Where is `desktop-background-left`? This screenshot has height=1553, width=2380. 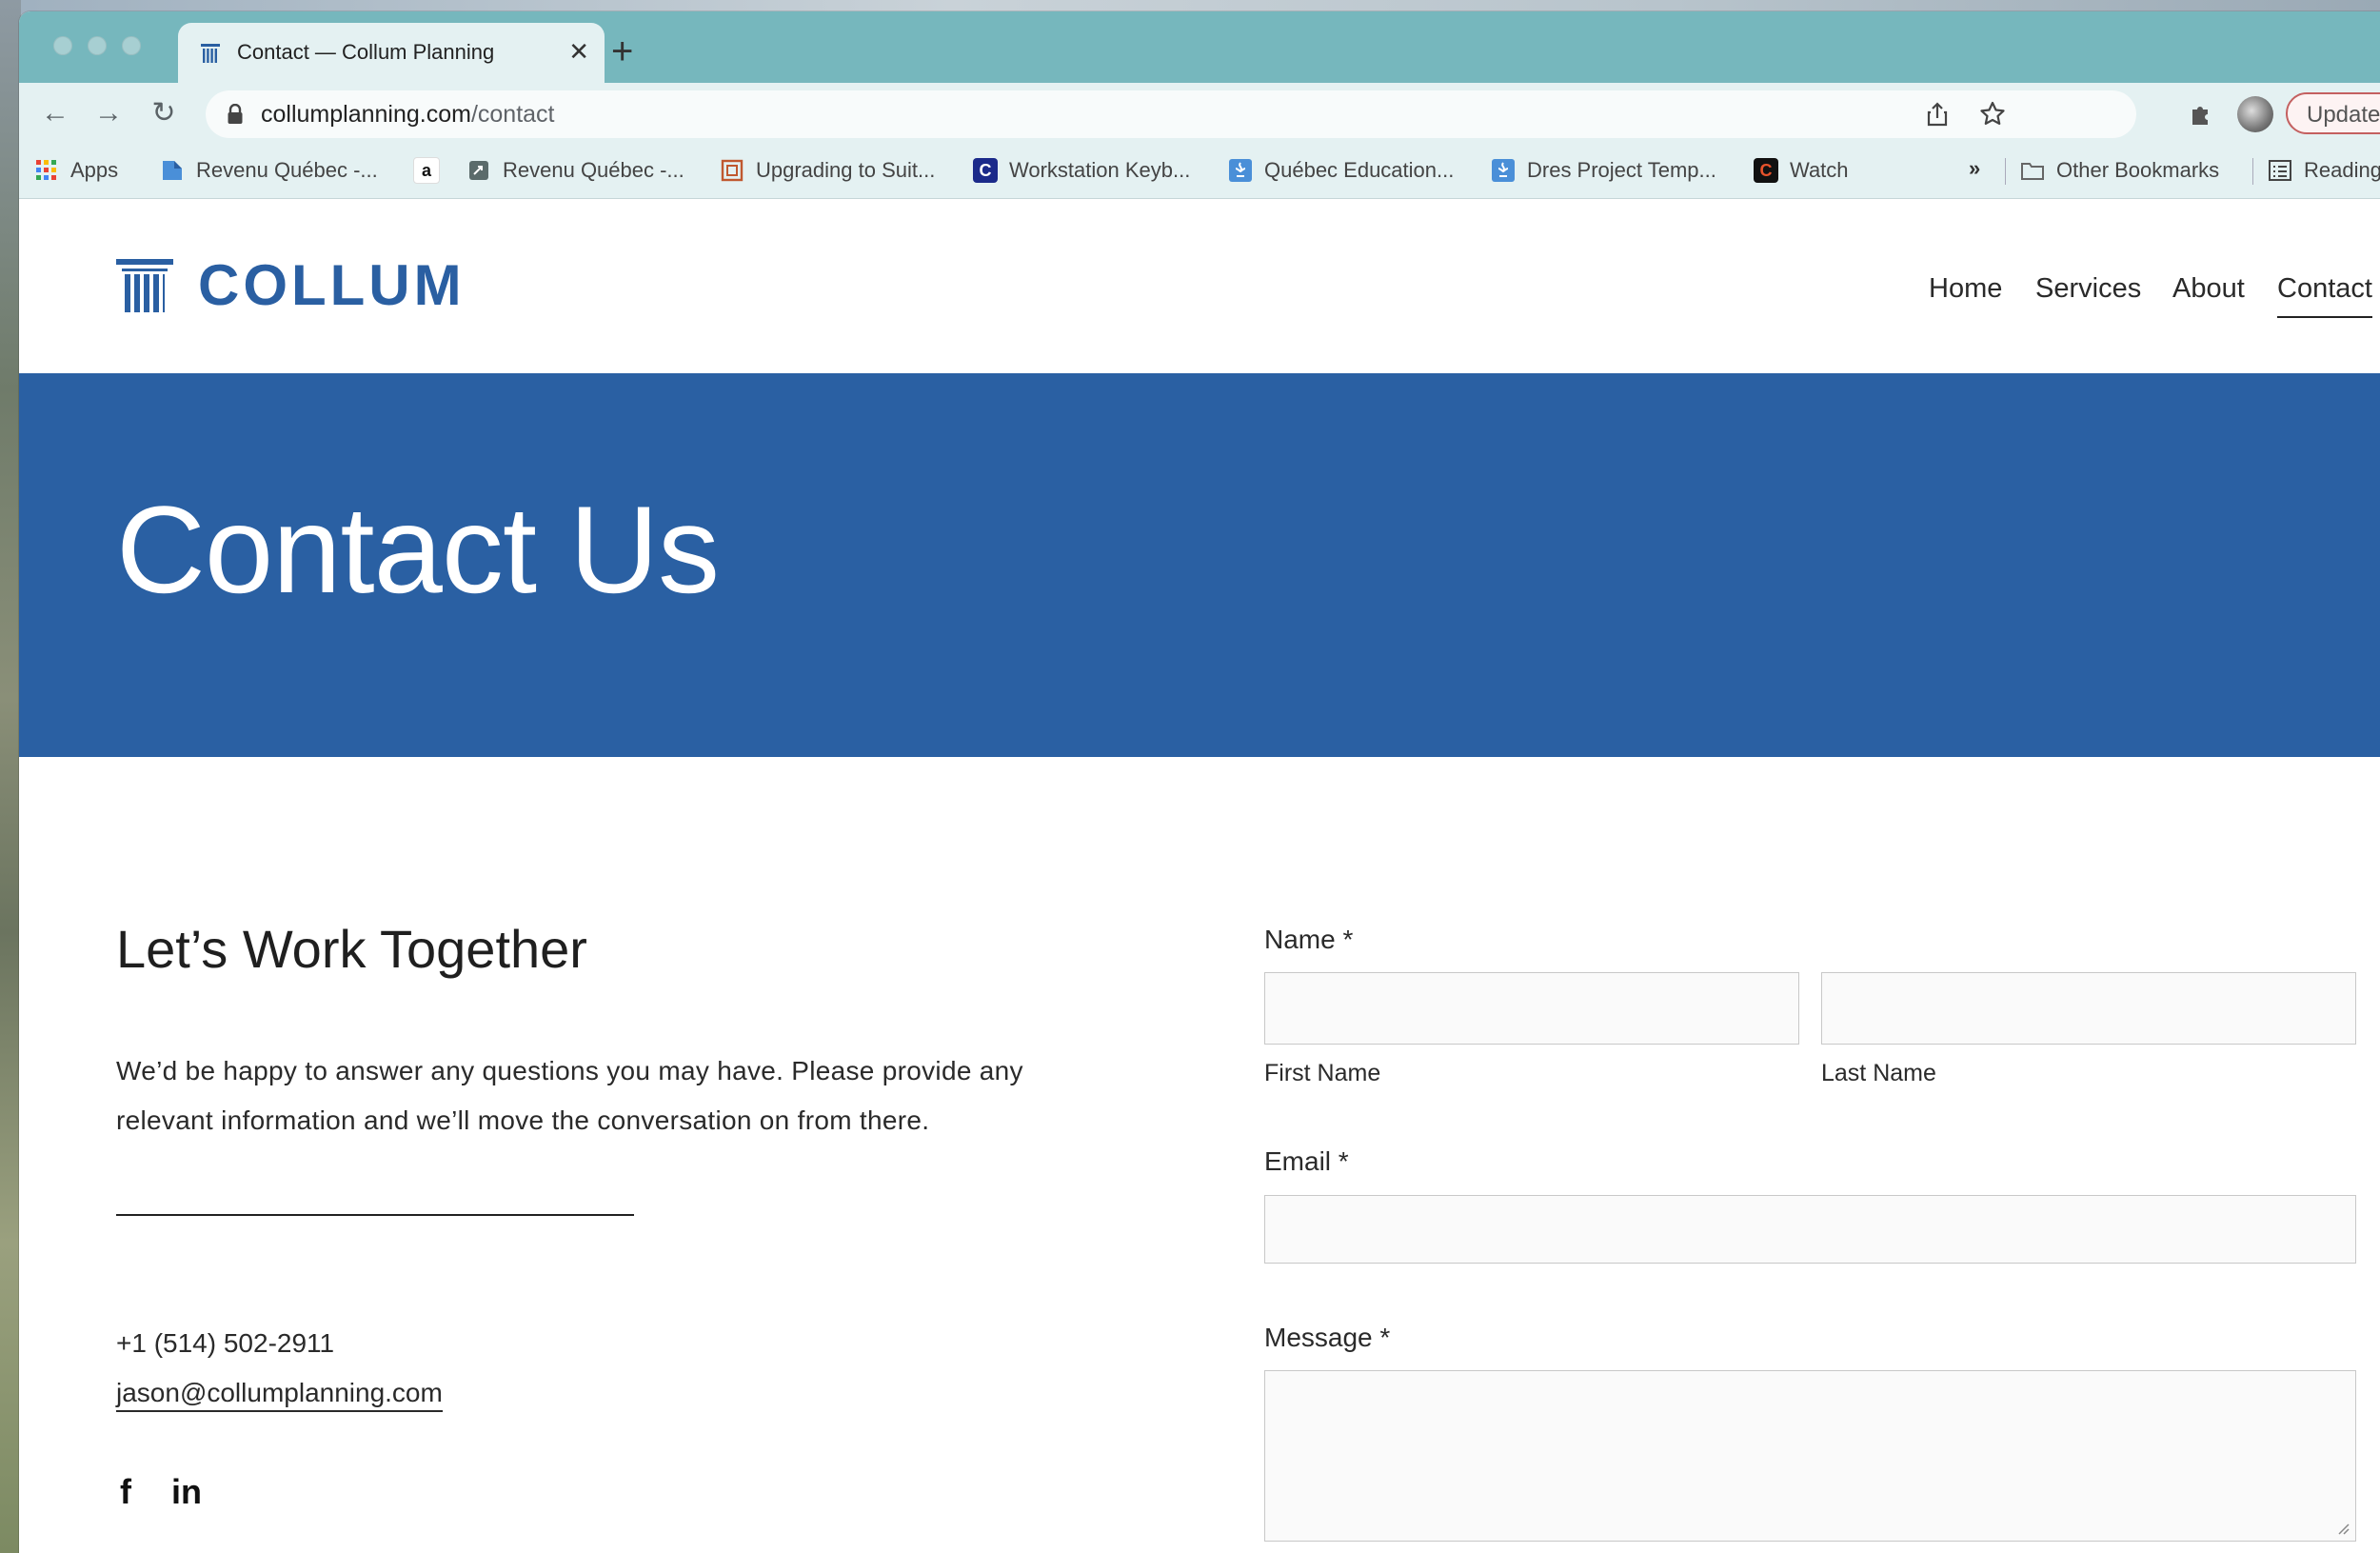 desktop-background-left is located at coordinates (10, 776).